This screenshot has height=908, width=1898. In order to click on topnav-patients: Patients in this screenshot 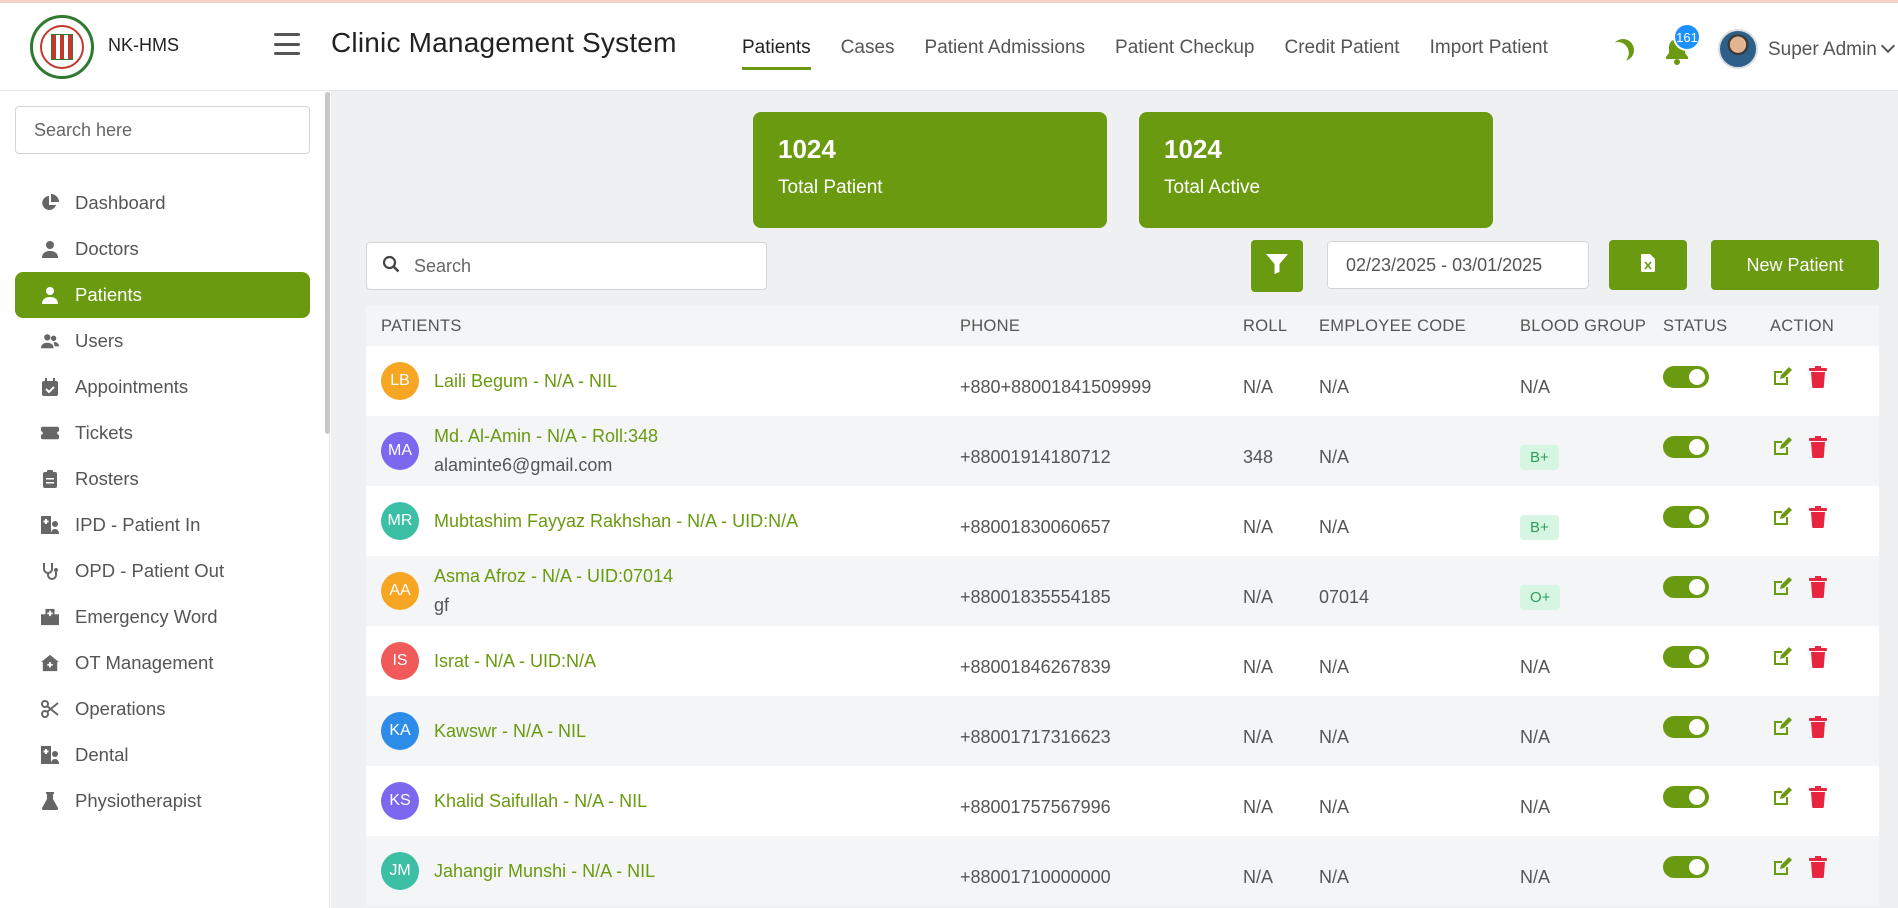, I will do `click(776, 53)`.